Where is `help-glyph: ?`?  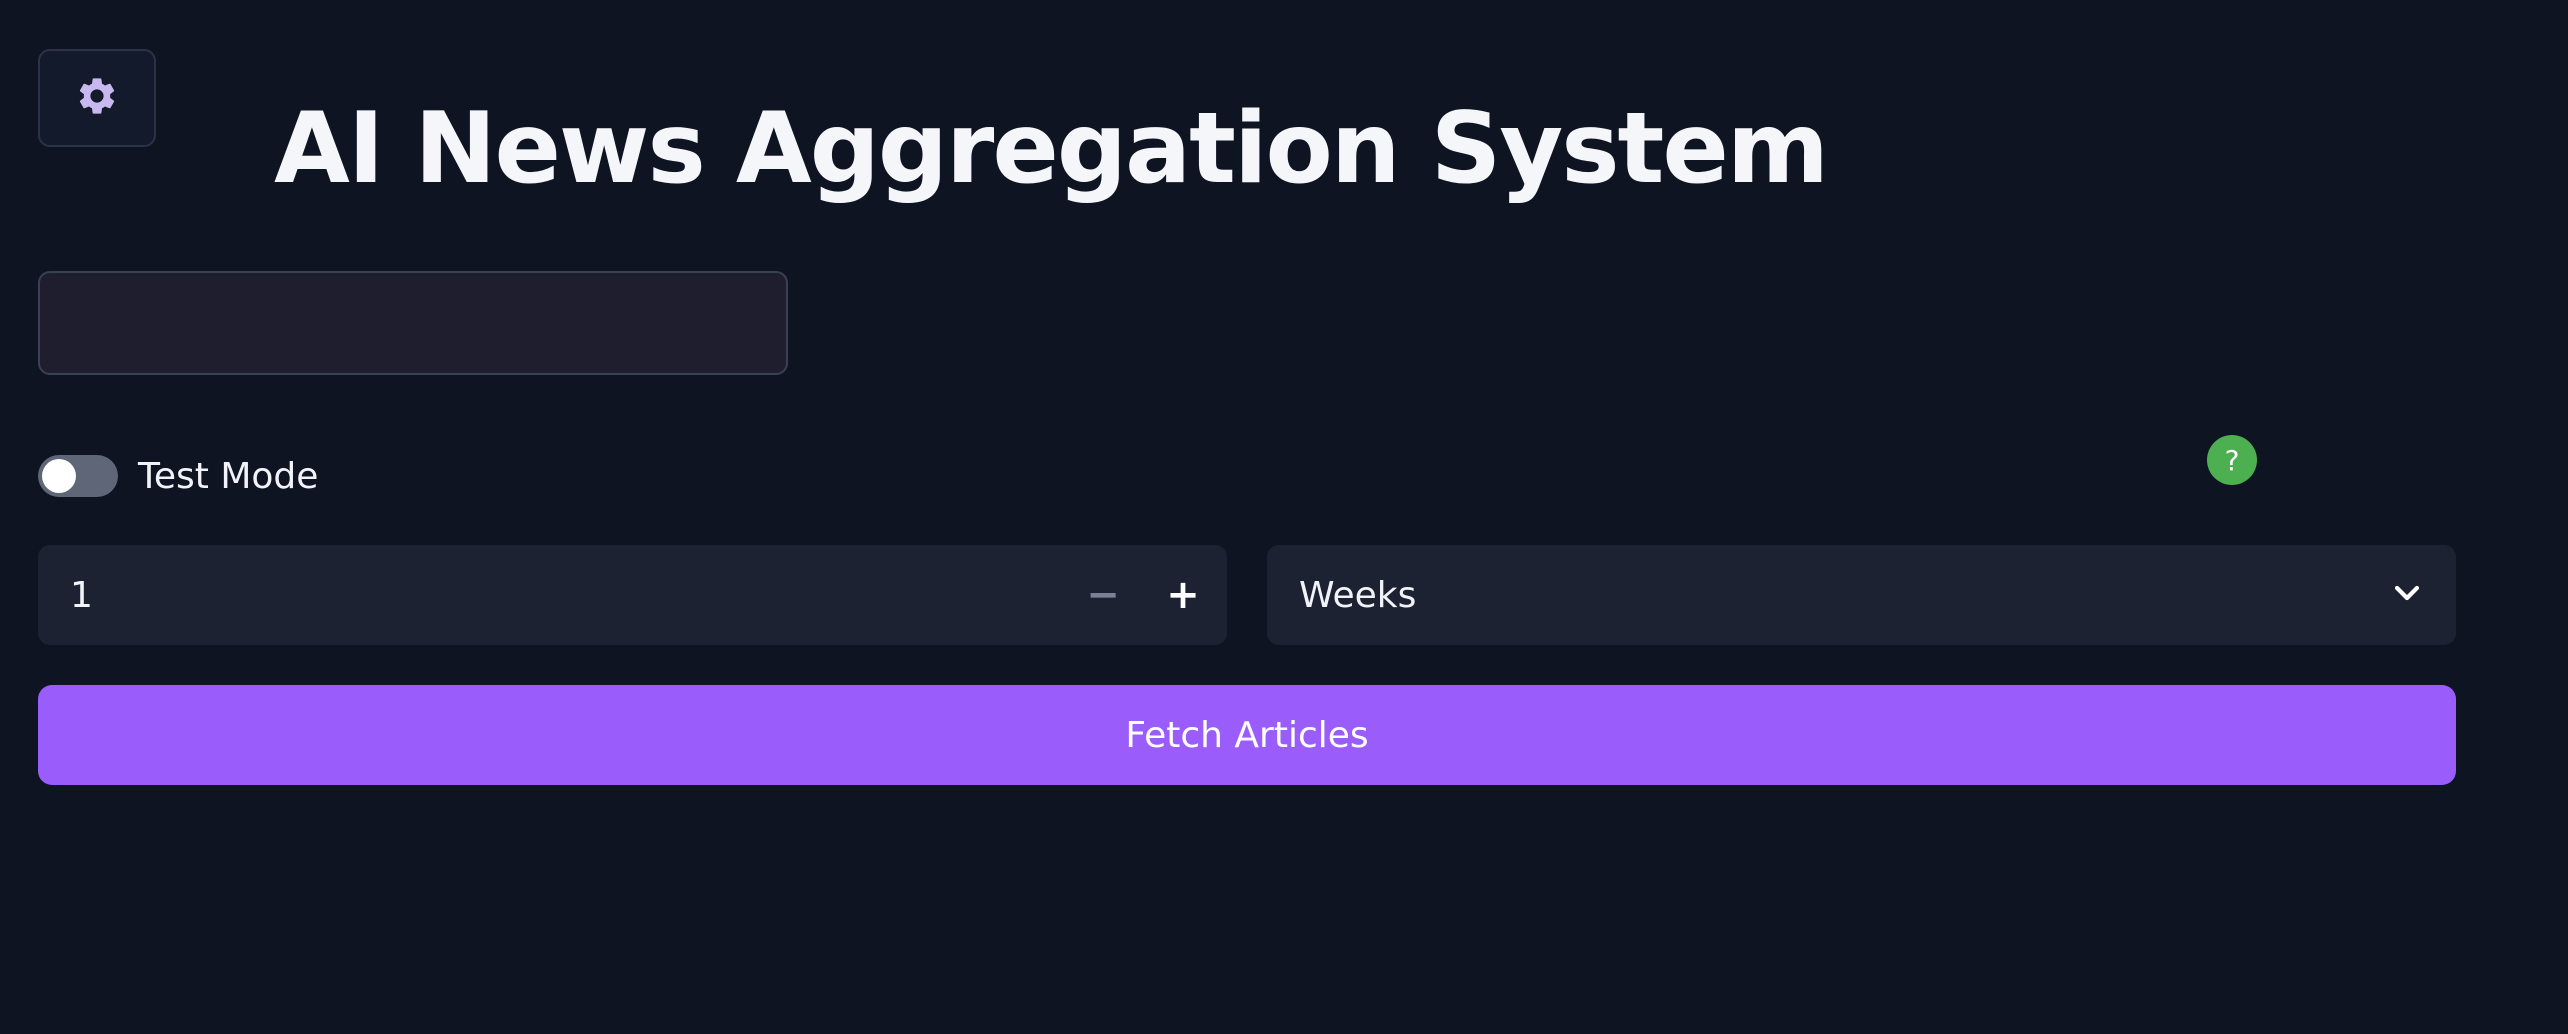 help-glyph: ? is located at coordinates (2232, 460).